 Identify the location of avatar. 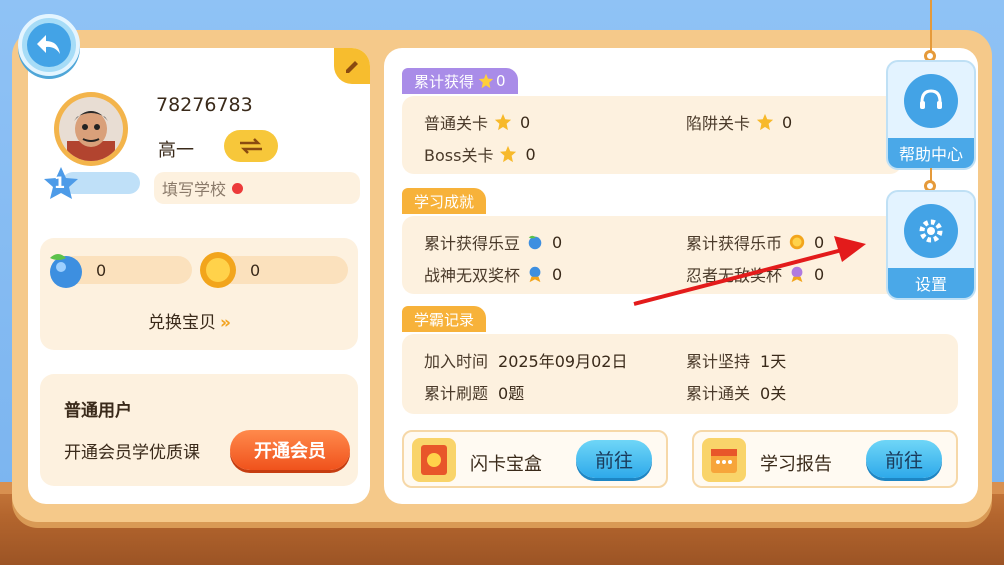
(91, 129).